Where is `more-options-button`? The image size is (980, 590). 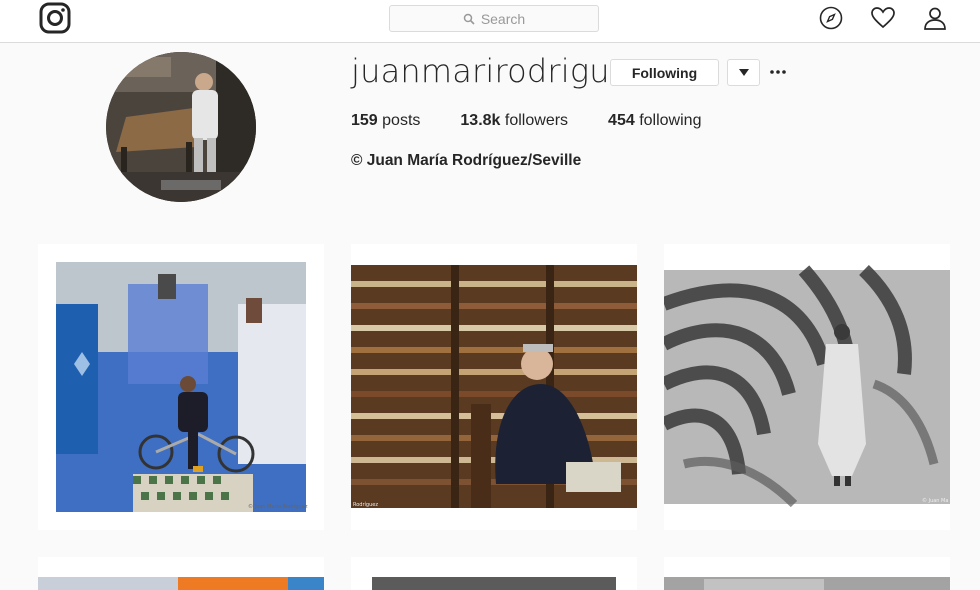 more-options-button is located at coordinates (778, 72).